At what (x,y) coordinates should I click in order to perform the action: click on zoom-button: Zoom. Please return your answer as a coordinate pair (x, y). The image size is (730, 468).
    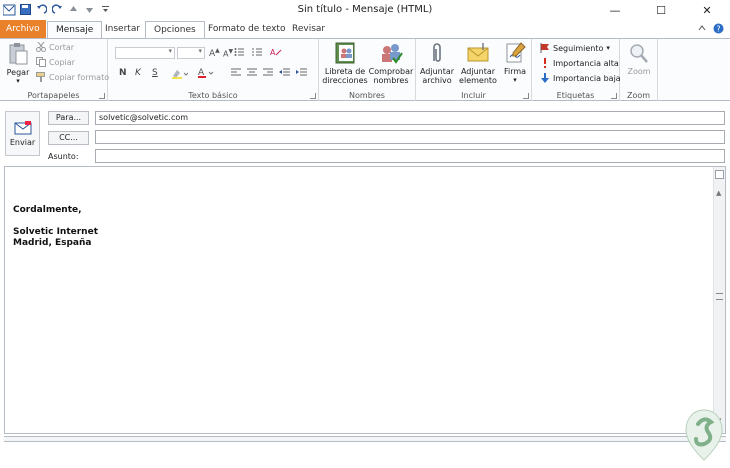
    Looking at the image, I should click on (639, 58).